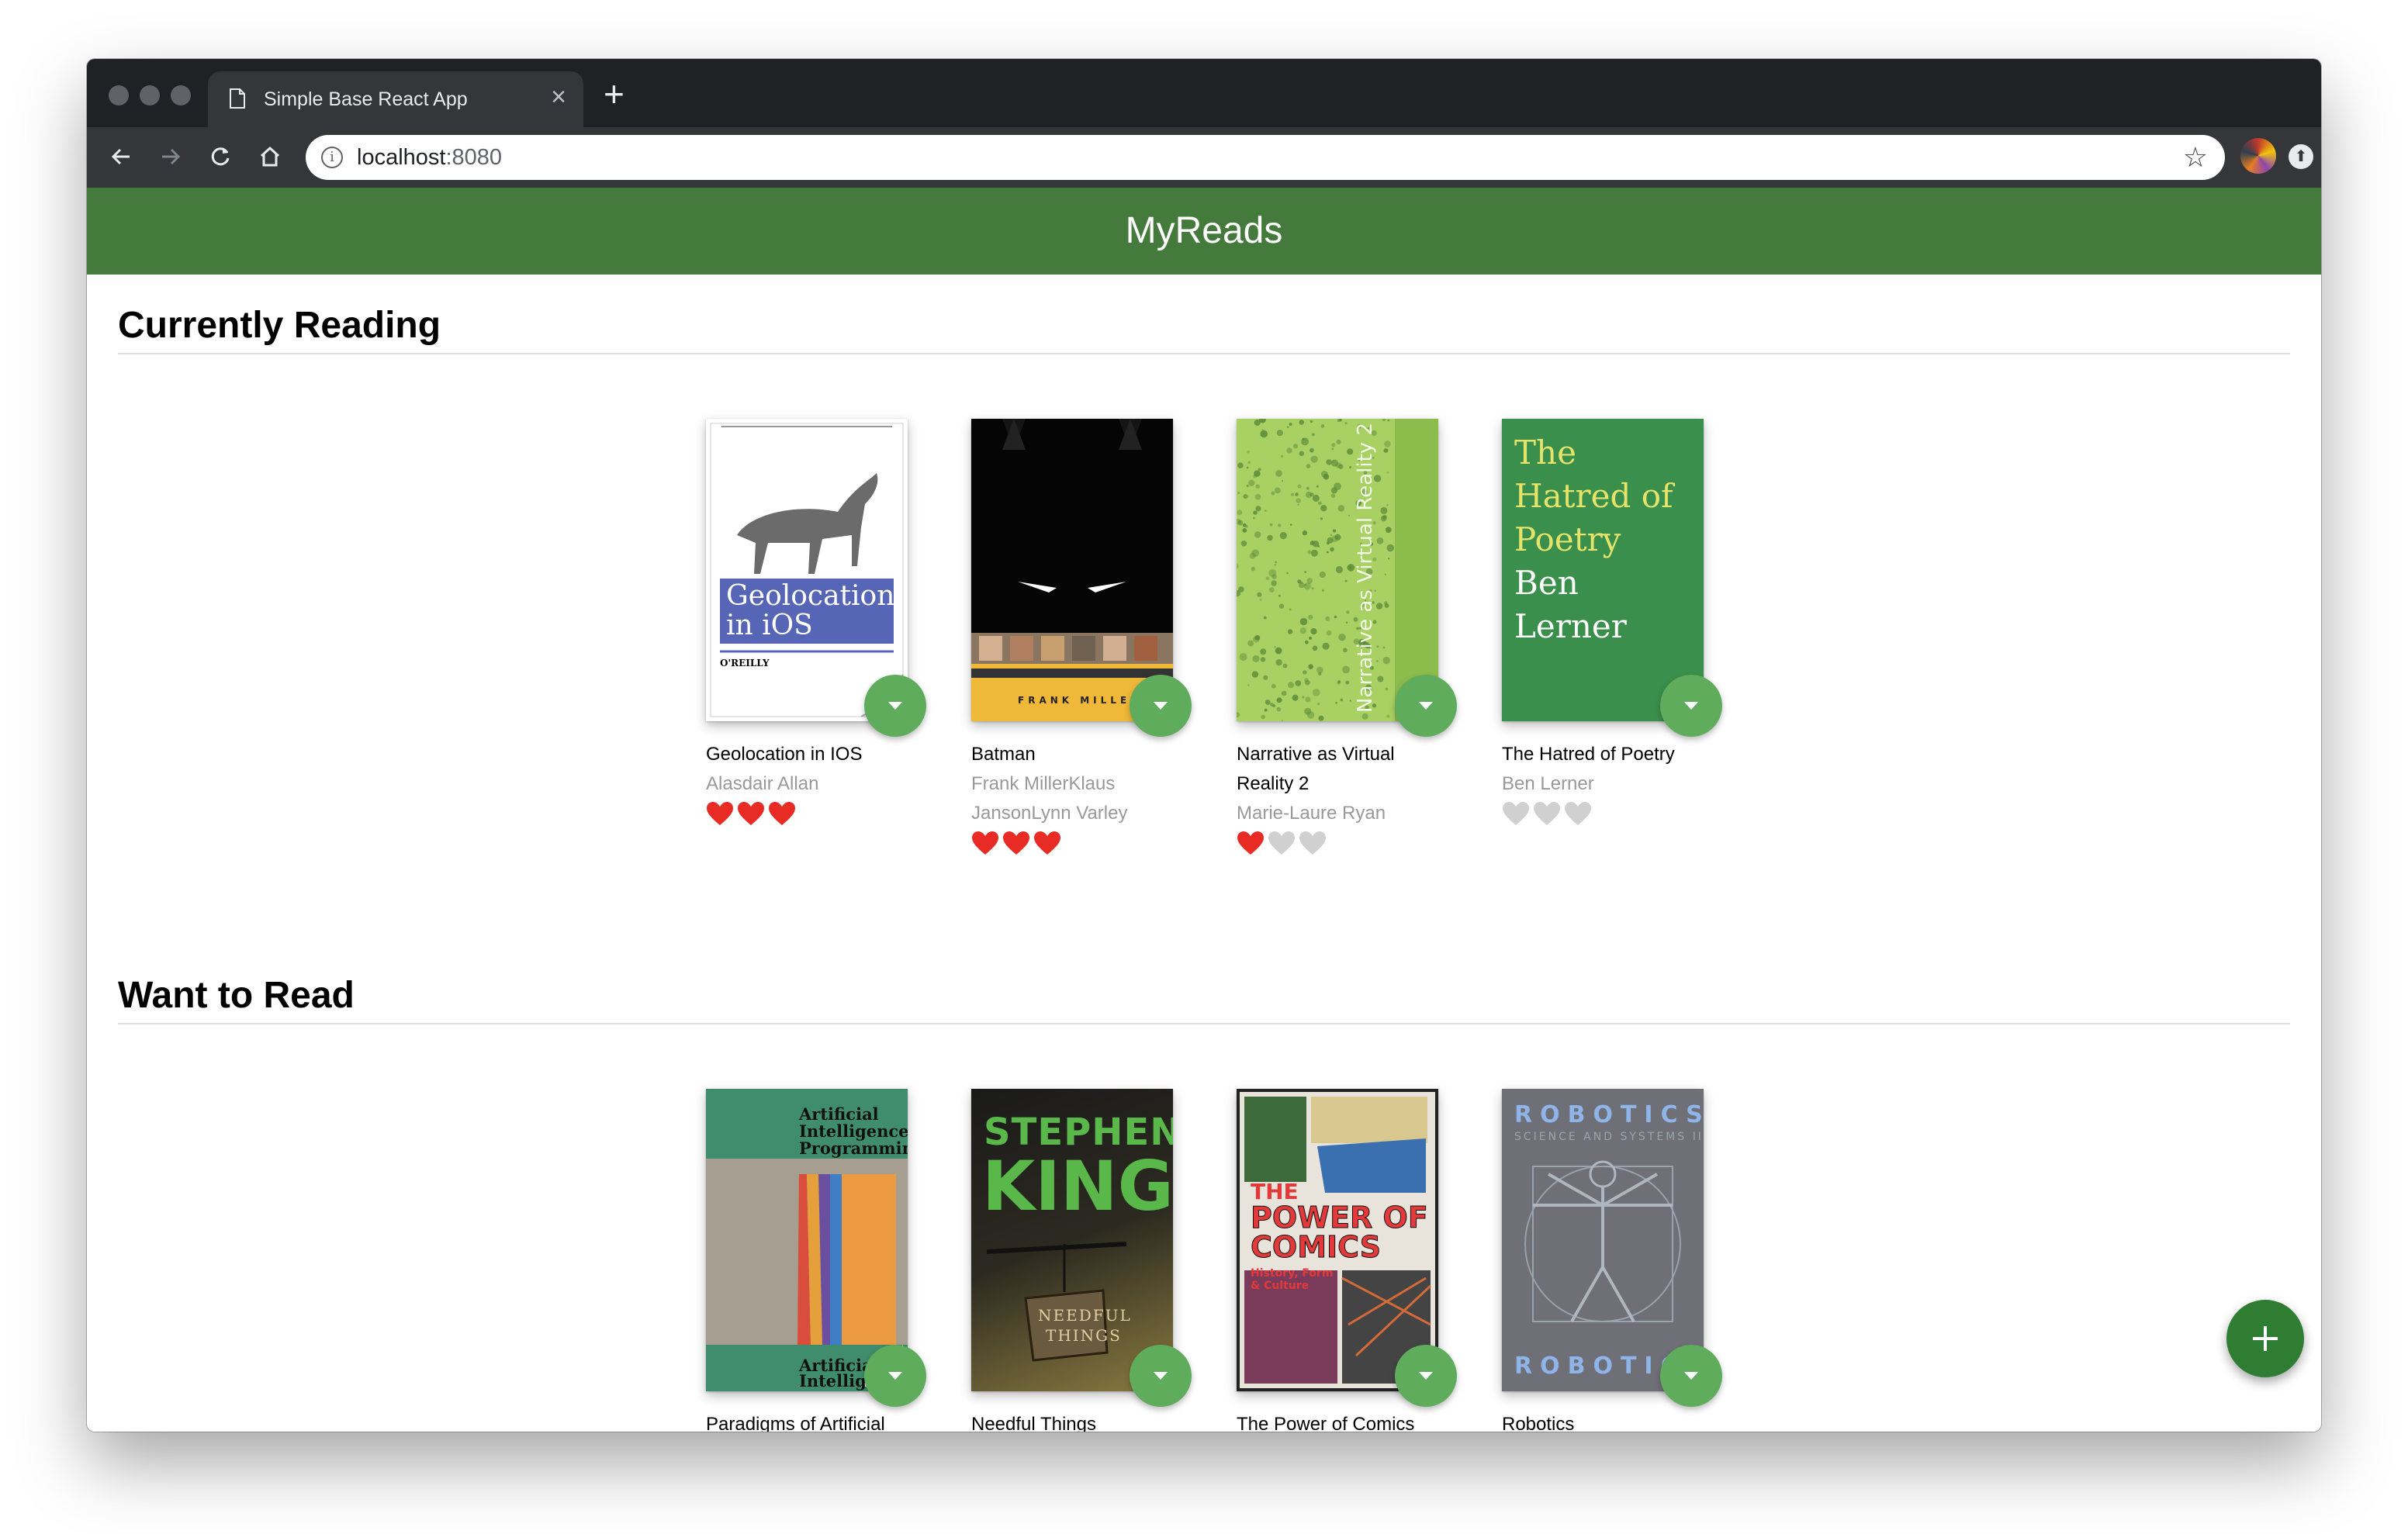 The width and height of the screenshot is (2408, 1534). What do you see at coordinates (2195, 157) in the screenshot?
I see `bookmark-star-icon: ☆` at bounding box center [2195, 157].